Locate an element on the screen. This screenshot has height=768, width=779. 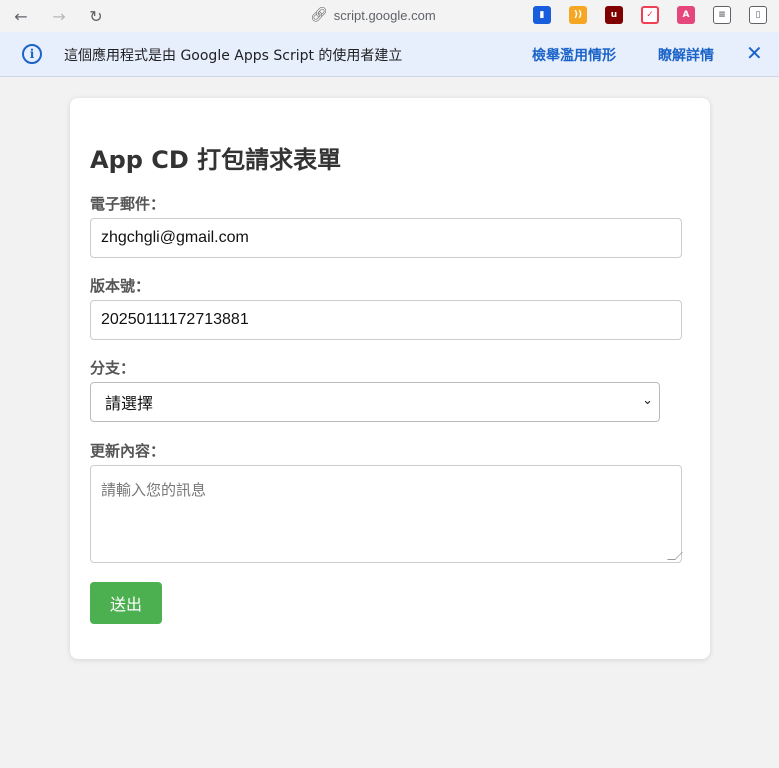
email-label: 電子郵件： is located at coordinates (128, 204).